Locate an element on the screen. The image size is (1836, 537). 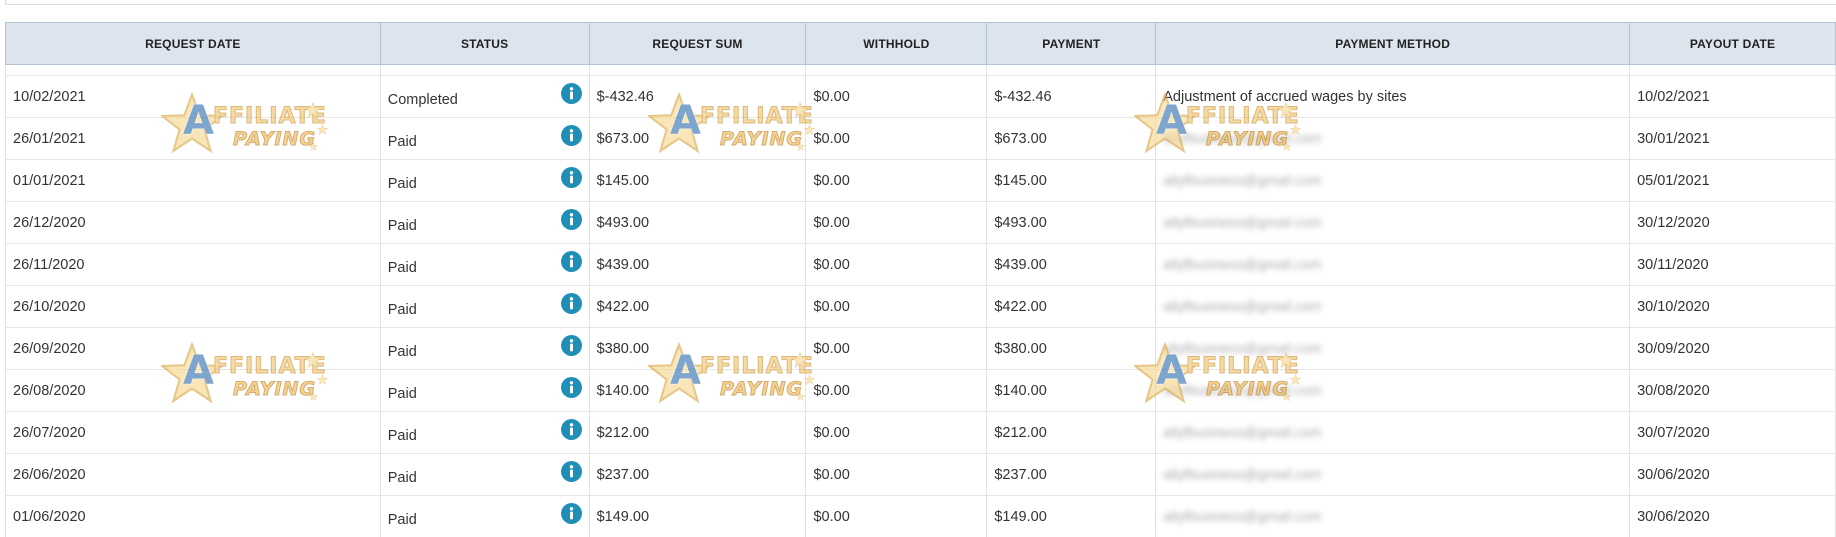
payout-date-cell: 30/10/2020 is located at coordinates (1732, 306).